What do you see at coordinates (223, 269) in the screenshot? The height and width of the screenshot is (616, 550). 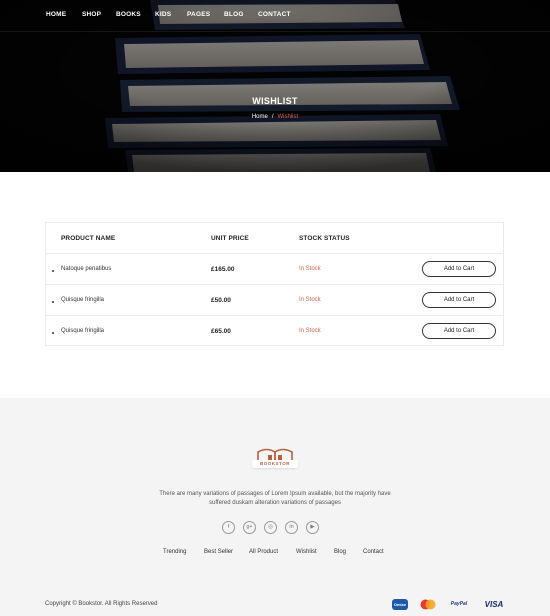 I see `unit-price: £165.00` at bounding box center [223, 269].